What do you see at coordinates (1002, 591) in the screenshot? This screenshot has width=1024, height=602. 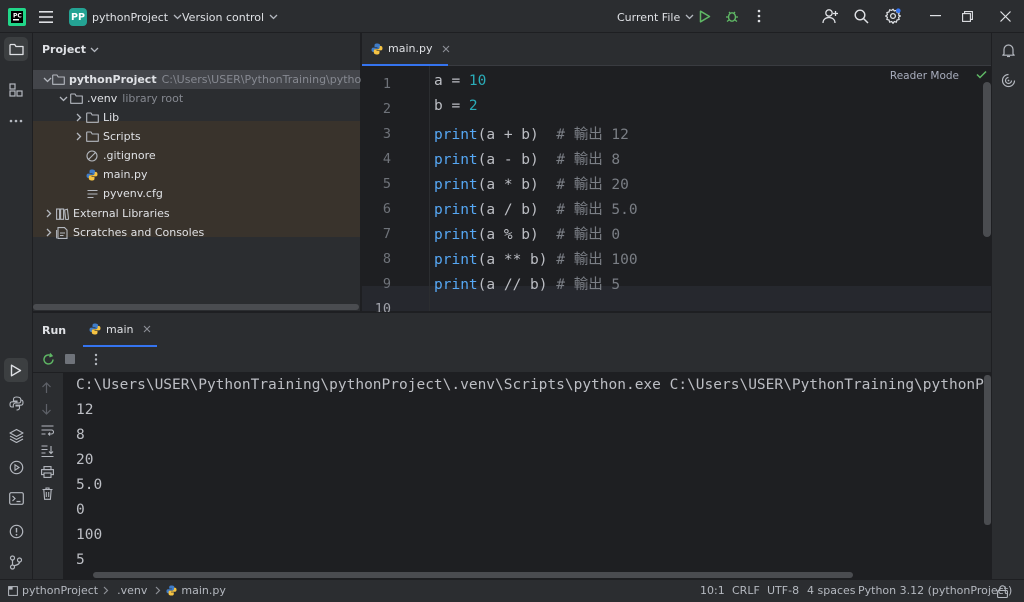 I see `lock-icon` at bounding box center [1002, 591].